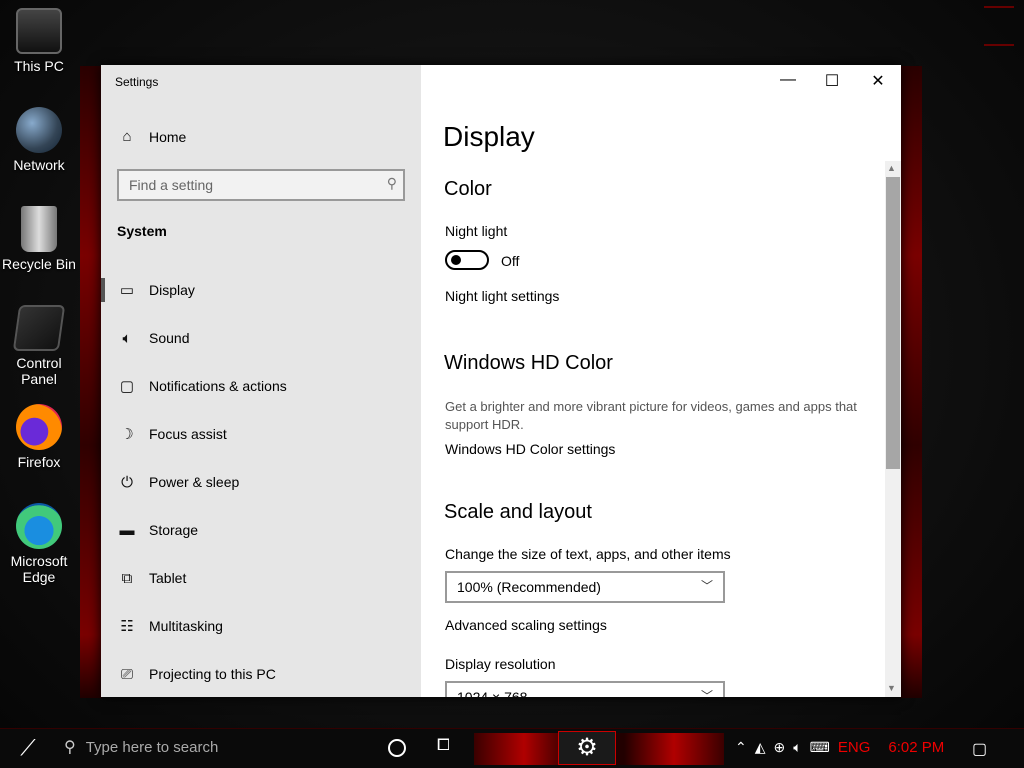 The height and width of the screenshot is (768, 1024). Describe the element at coordinates (797, 747) in the screenshot. I see `volume-muted-icon: 🔈︎` at that location.